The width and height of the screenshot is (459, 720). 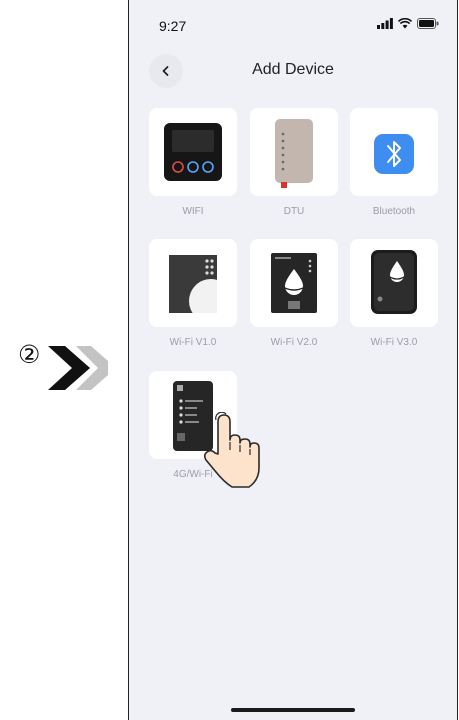 I want to click on page-title: Add Device, so click(x=293, y=69).